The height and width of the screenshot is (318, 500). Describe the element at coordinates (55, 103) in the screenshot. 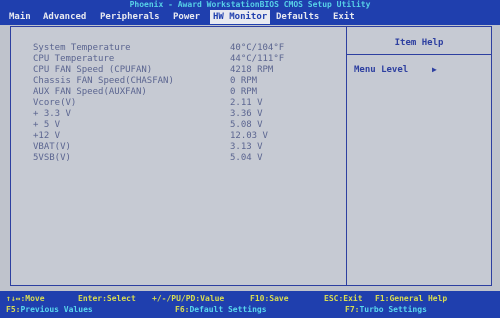

I see `sensor-label: Vcore(V)` at that location.